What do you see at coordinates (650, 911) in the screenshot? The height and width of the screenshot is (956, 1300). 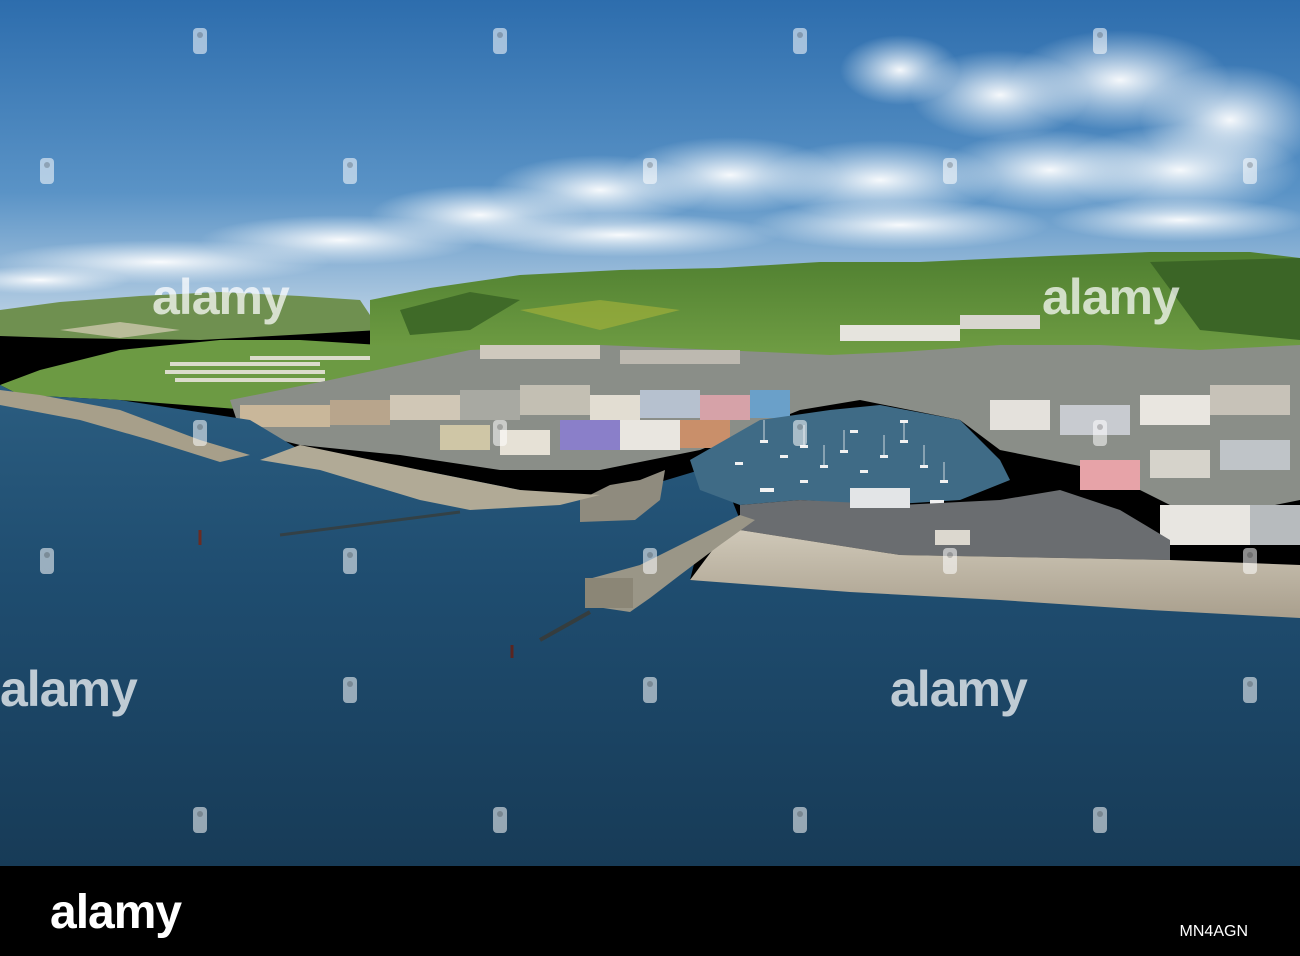 I see `watermark-footer-bar` at bounding box center [650, 911].